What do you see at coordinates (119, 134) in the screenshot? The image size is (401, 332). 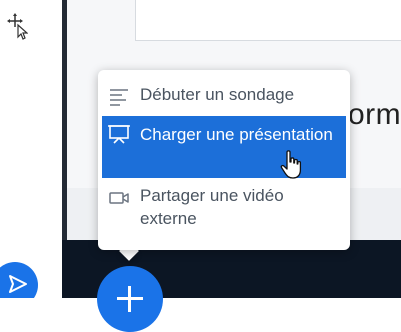 I see `presentation-icon` at bounding box center [119, 134].